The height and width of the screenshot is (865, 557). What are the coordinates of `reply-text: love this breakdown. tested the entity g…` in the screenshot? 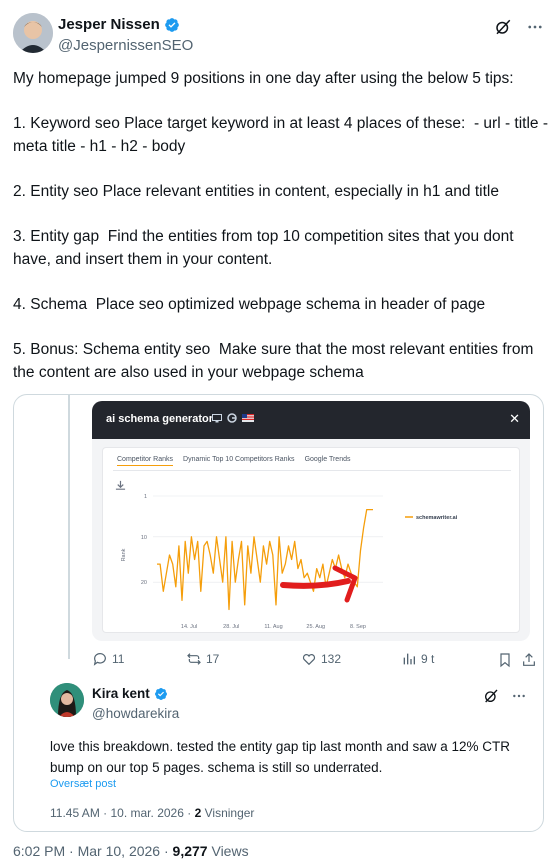 It's located at (280, 757).